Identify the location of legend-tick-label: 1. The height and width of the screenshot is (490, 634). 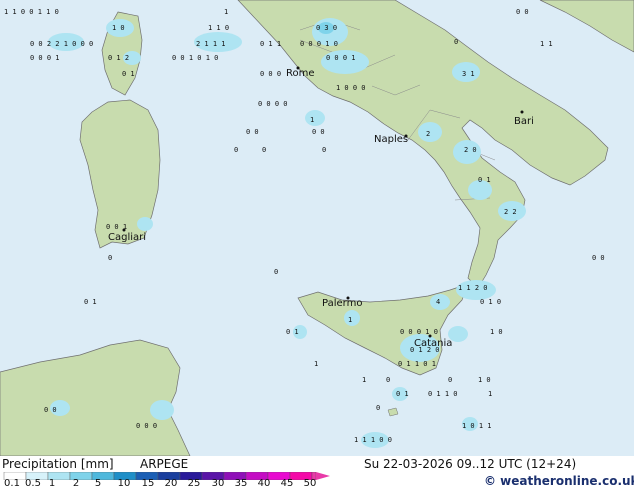
(52, 483).